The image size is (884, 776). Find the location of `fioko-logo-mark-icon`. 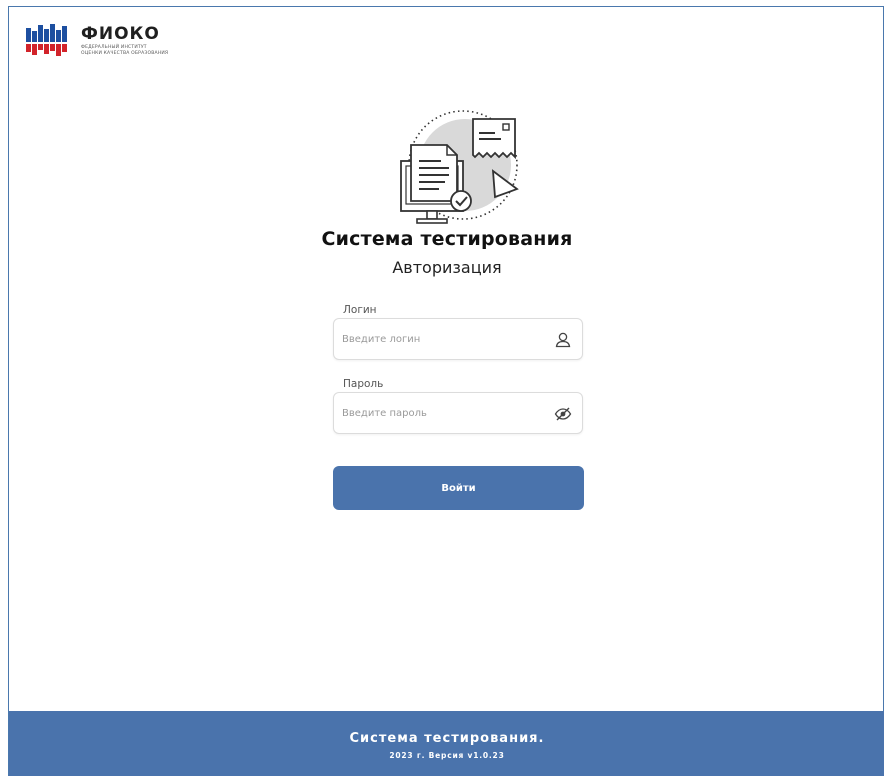

fioko-logo-mark-icon is located at coordinates (46, 40).